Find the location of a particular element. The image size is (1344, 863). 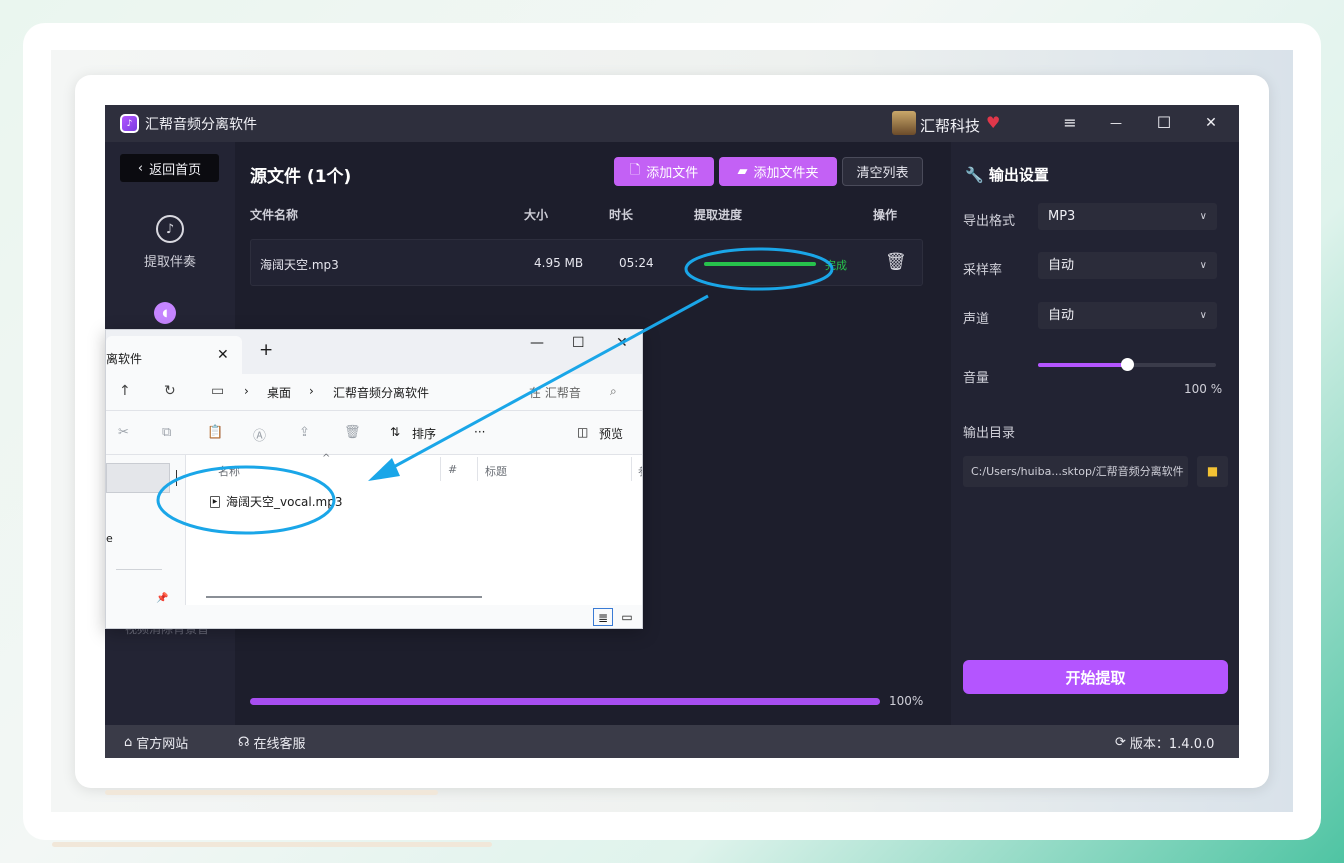

version-label: 版本：1.4.0.0 is located at coordinates (1172, 744).